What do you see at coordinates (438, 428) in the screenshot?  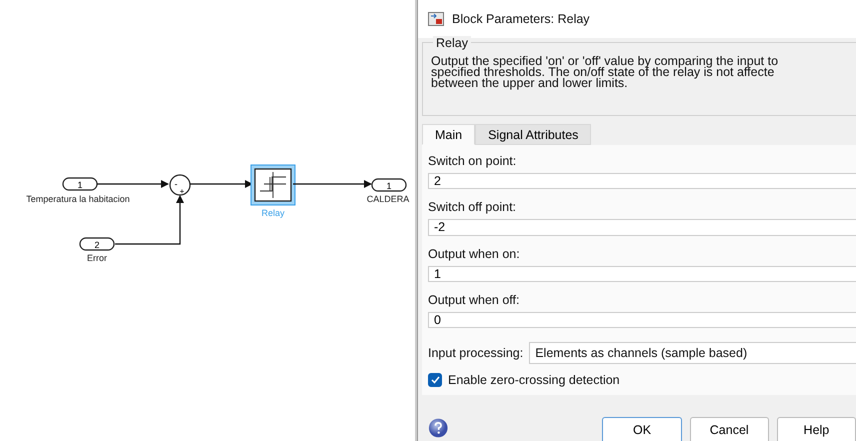 I see `help-icon` at bounding box center [438, 428].